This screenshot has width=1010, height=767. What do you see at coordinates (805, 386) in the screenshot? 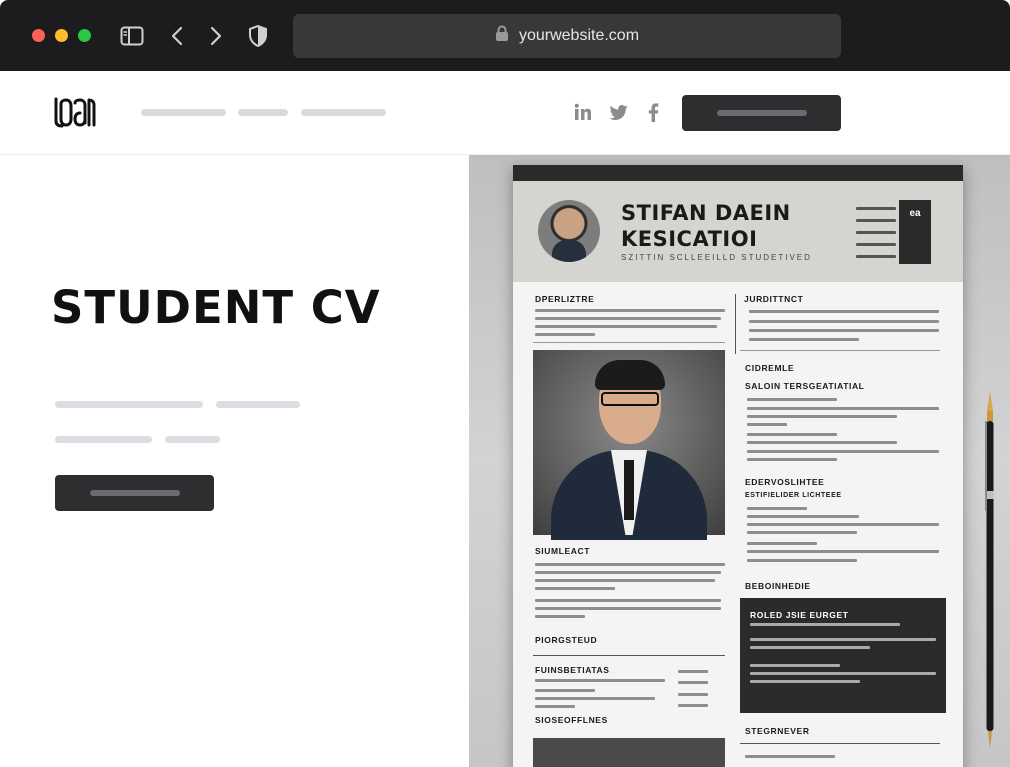
I see `cv-section-heading: SALOIN TERSGEATIATIAL` at bounding box center [805, 386].